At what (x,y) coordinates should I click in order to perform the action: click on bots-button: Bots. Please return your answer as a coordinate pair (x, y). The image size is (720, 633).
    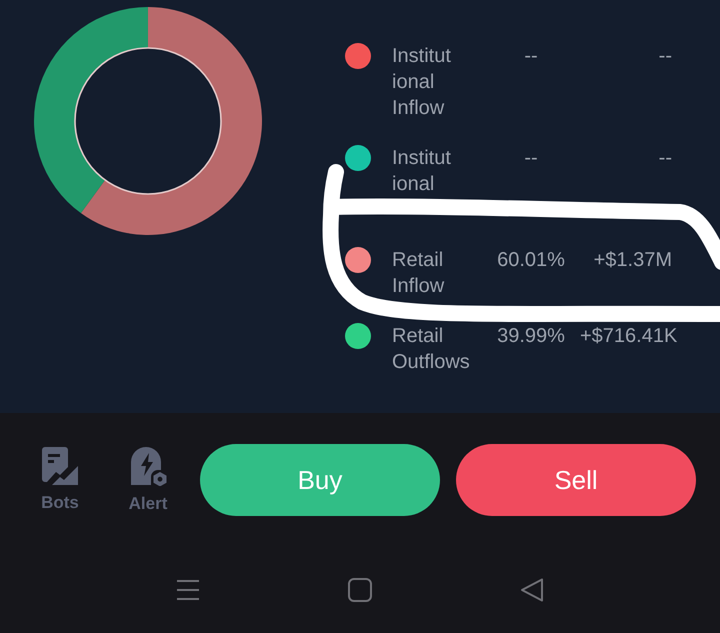
    Looking at the image, I should click on (60, 480).